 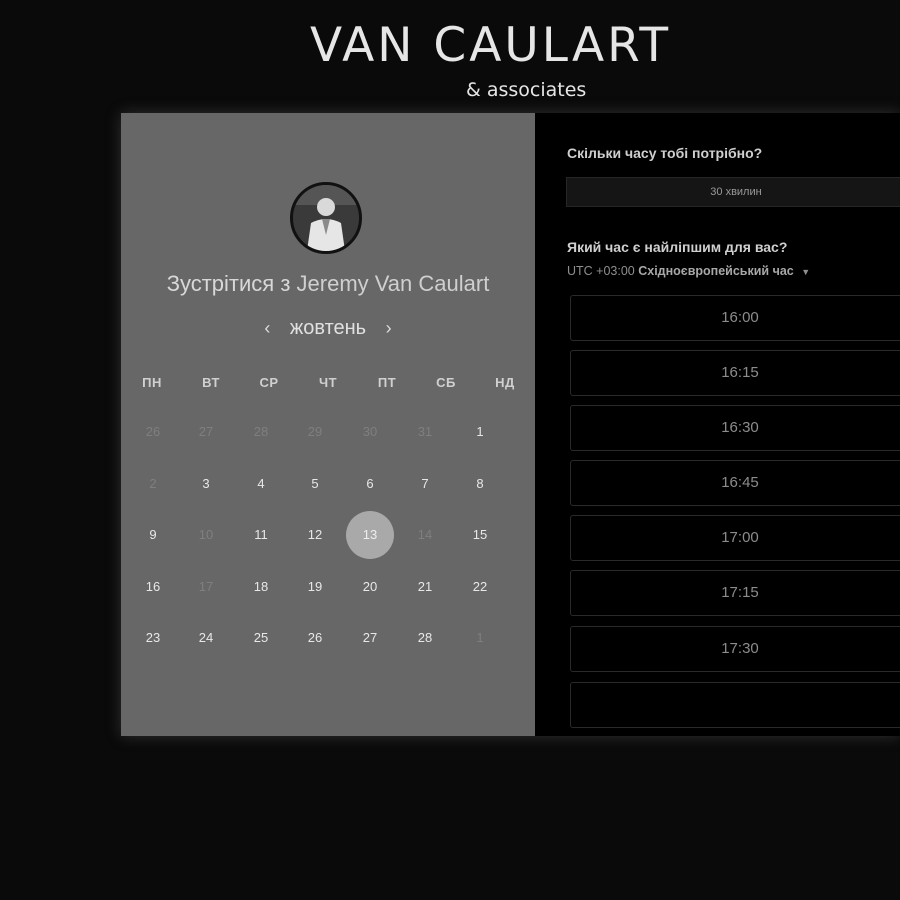 What do you see at coordinates (387, 382) in the screenshot?
I see `weekday-label: ПТ` at bounding box center [387, 382].